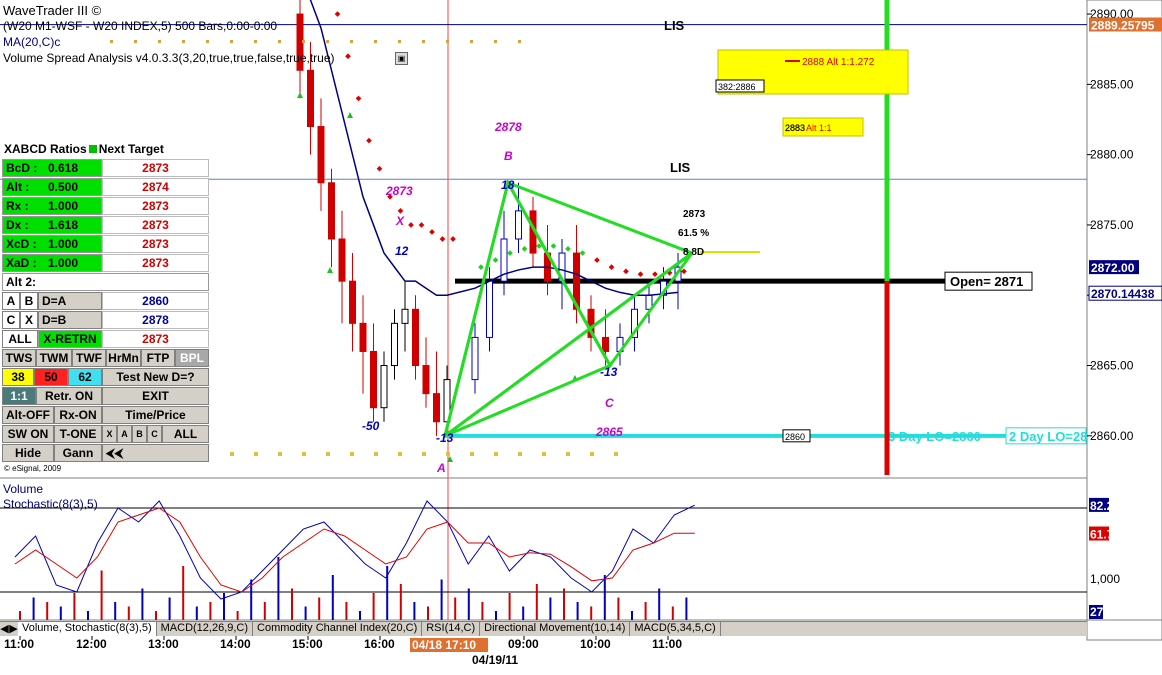 Image resolution: width=1162 pixels, height=675 pixels. What do you see at coordinates (158, 358) in the screenshot?
I see `ftp-button: FTP` at bounding box center [158, 358].